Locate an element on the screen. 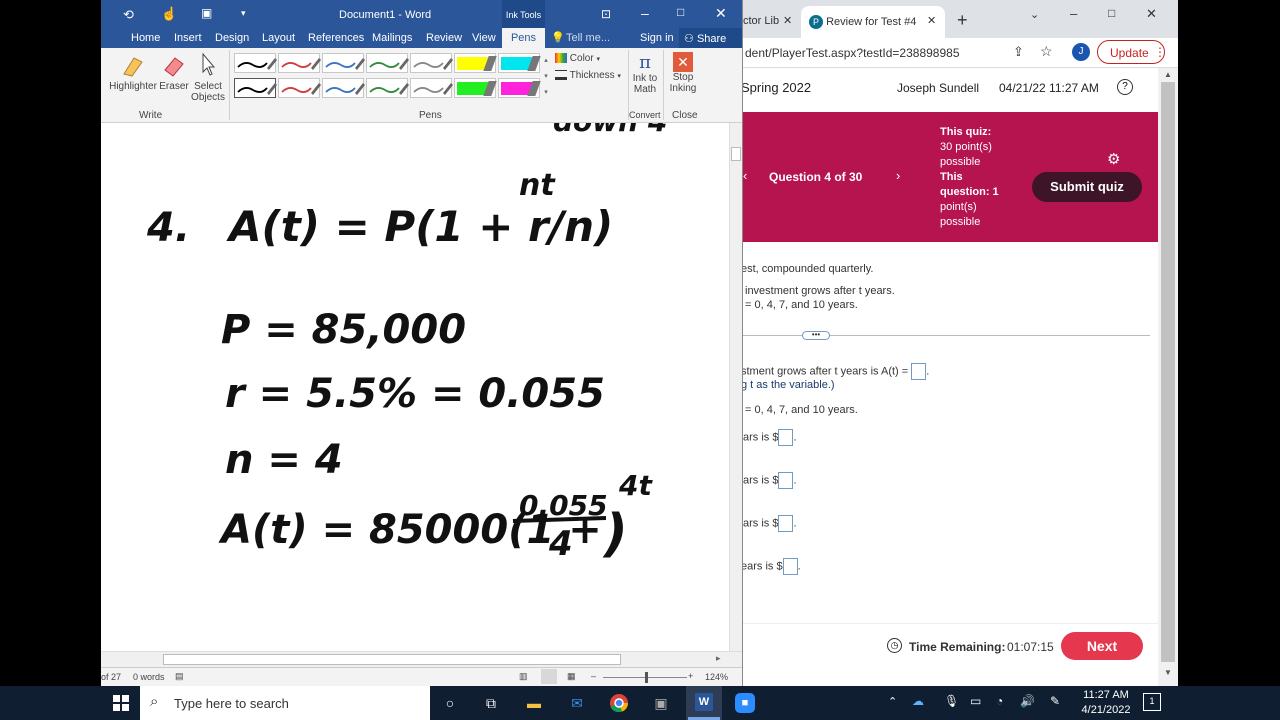 This screenshot has height=720, width=1280. scroll-right-icon: ▸ is located at coordinates (718, 658).